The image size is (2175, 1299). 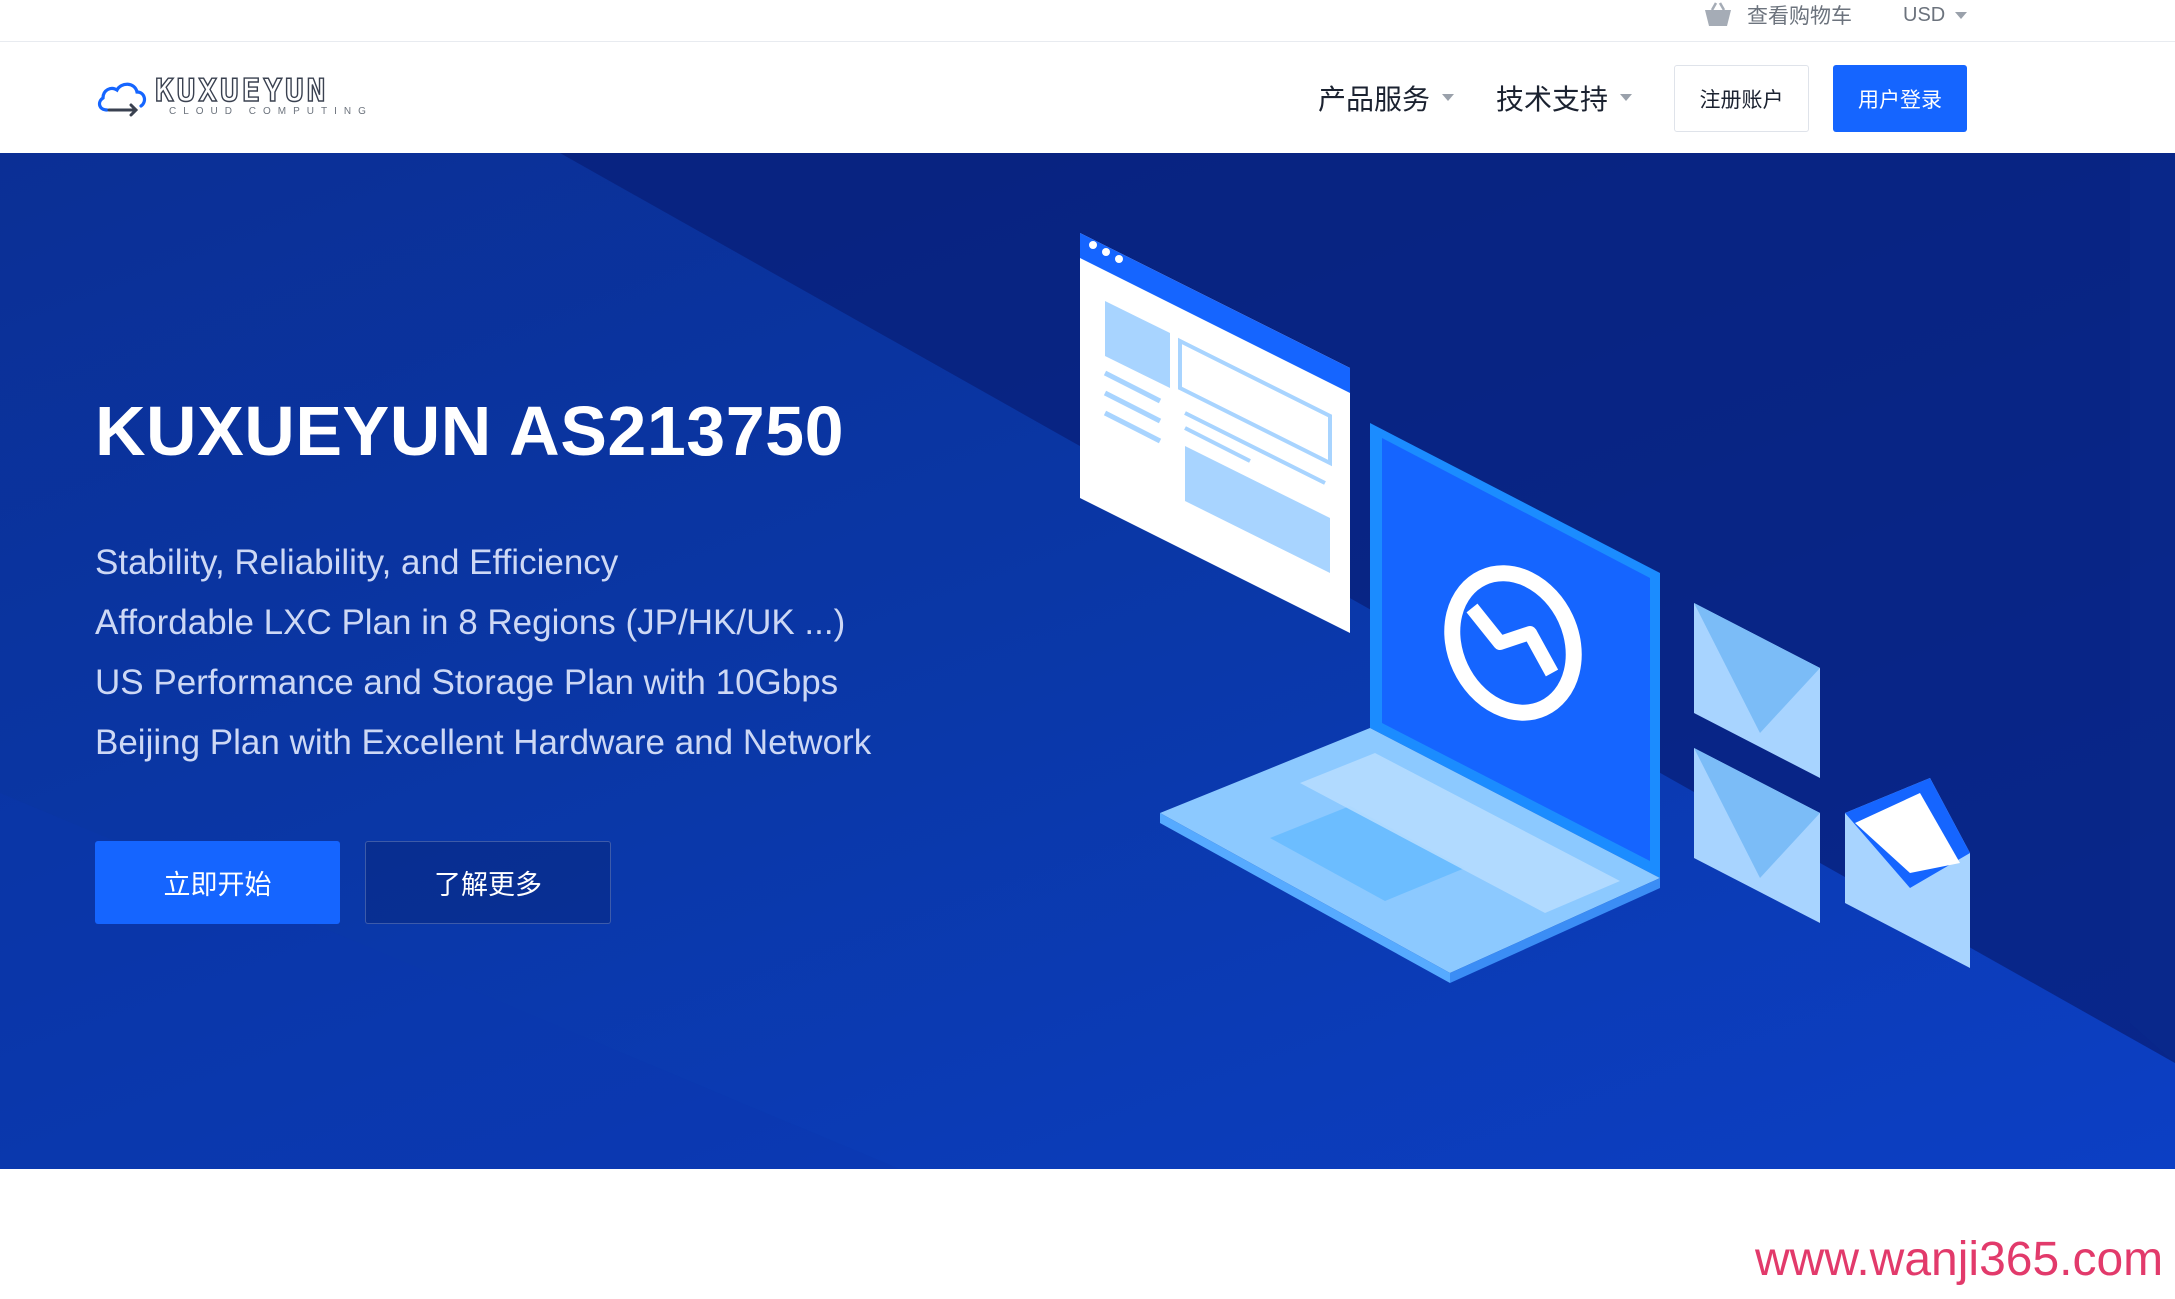 What do you see at coordinates (1832, 785) in the screenshot?
I see `envelope-graphic` at bounding box center [1832, 785].